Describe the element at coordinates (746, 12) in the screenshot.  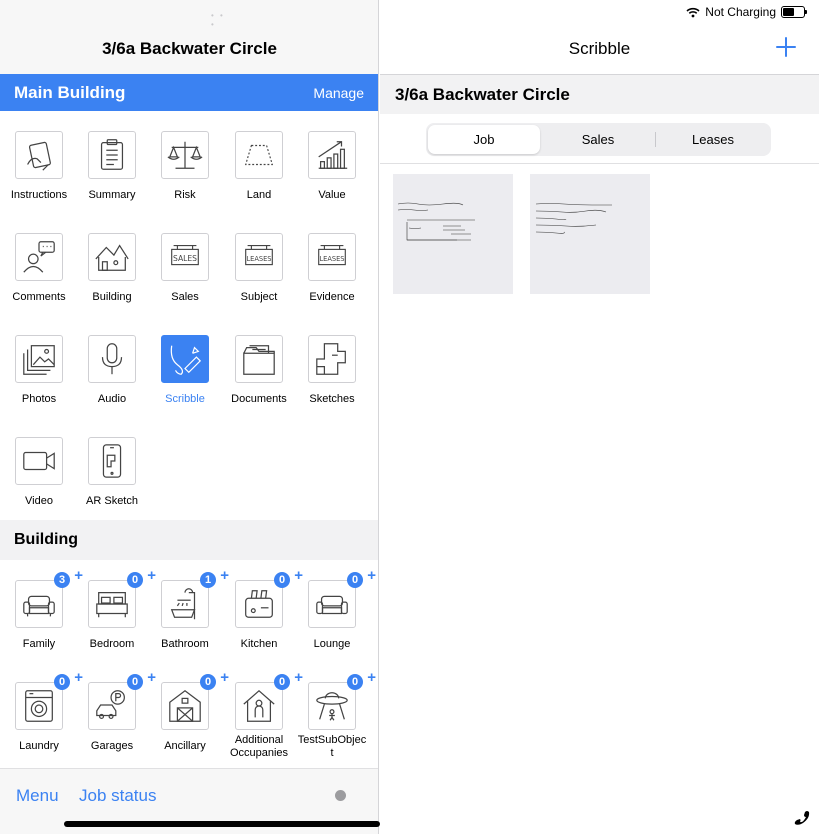
I see `status-bar: Not Charging` at that location.